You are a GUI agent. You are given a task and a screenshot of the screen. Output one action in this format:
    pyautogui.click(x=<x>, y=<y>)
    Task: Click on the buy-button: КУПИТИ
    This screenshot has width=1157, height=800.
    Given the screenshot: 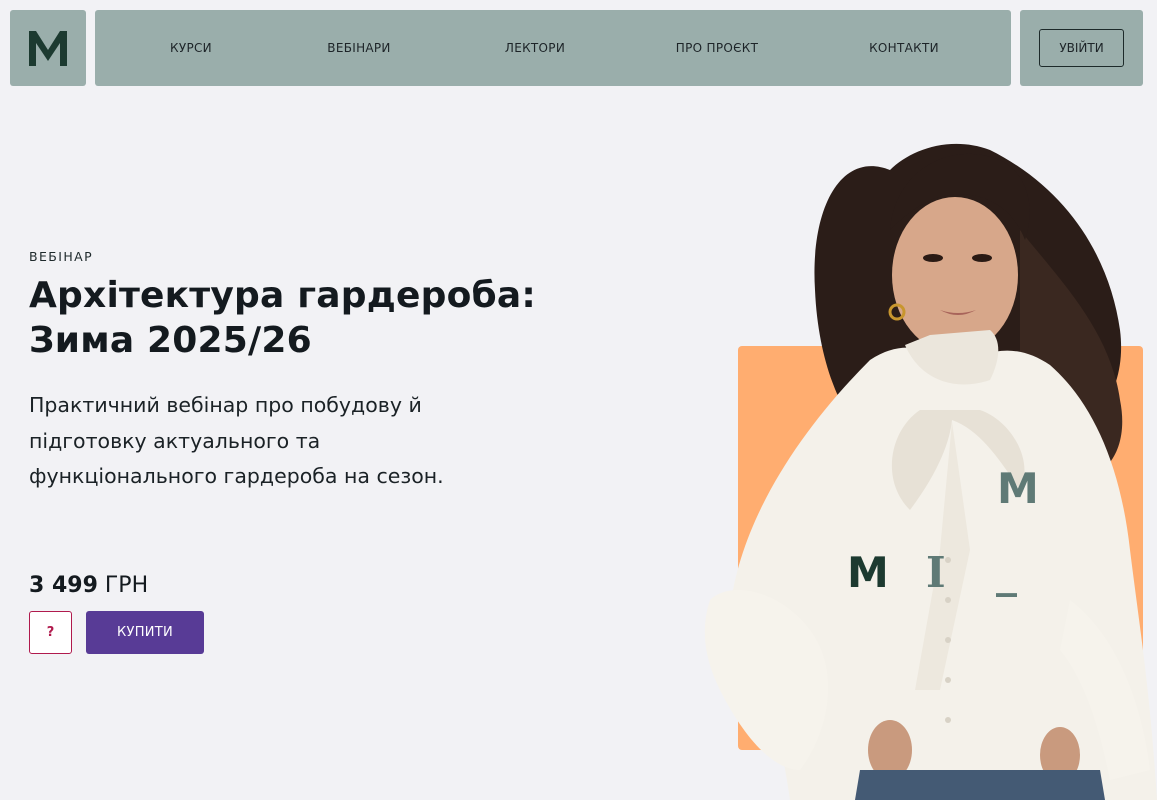 What is the action you would take?
    pyautogui.click(x=145, y=632)
    